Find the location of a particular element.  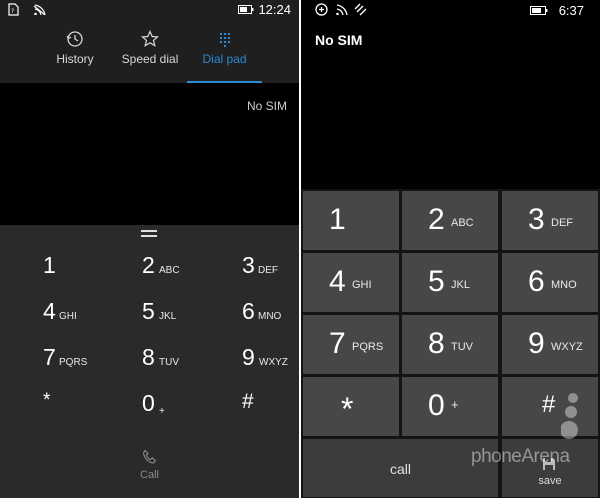

history-icon is located at coordinates (74, 39).